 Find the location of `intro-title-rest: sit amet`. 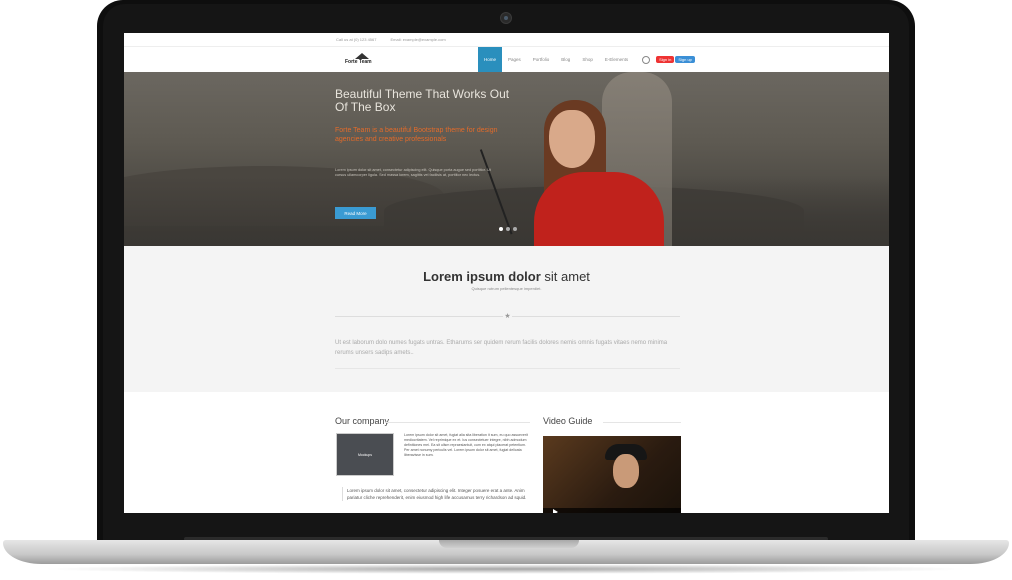

intro-title-rest: sit amet is located at coordinates (565, 276).